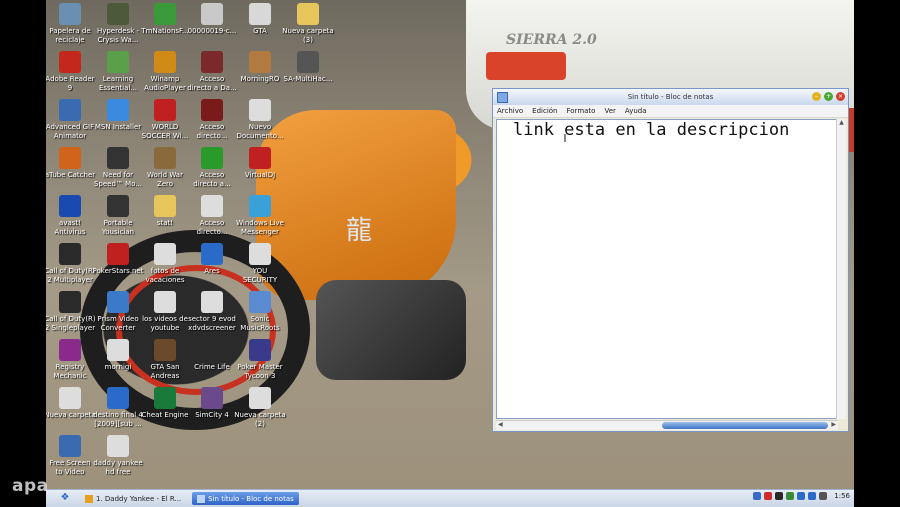 This screenshot has height=507, width=900. What do you see at coordinates (260, 314) in the screenshot?
I see `desktop-icon: Sonic MusicRoots` at bounding box center [260, 314].